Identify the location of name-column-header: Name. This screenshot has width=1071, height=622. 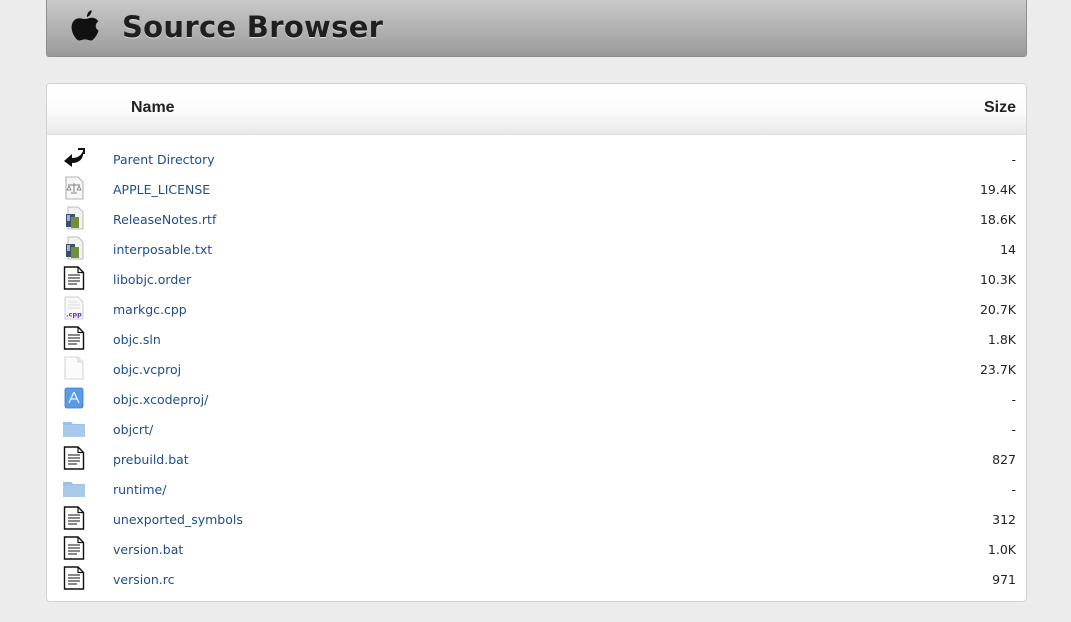
(153, 108).